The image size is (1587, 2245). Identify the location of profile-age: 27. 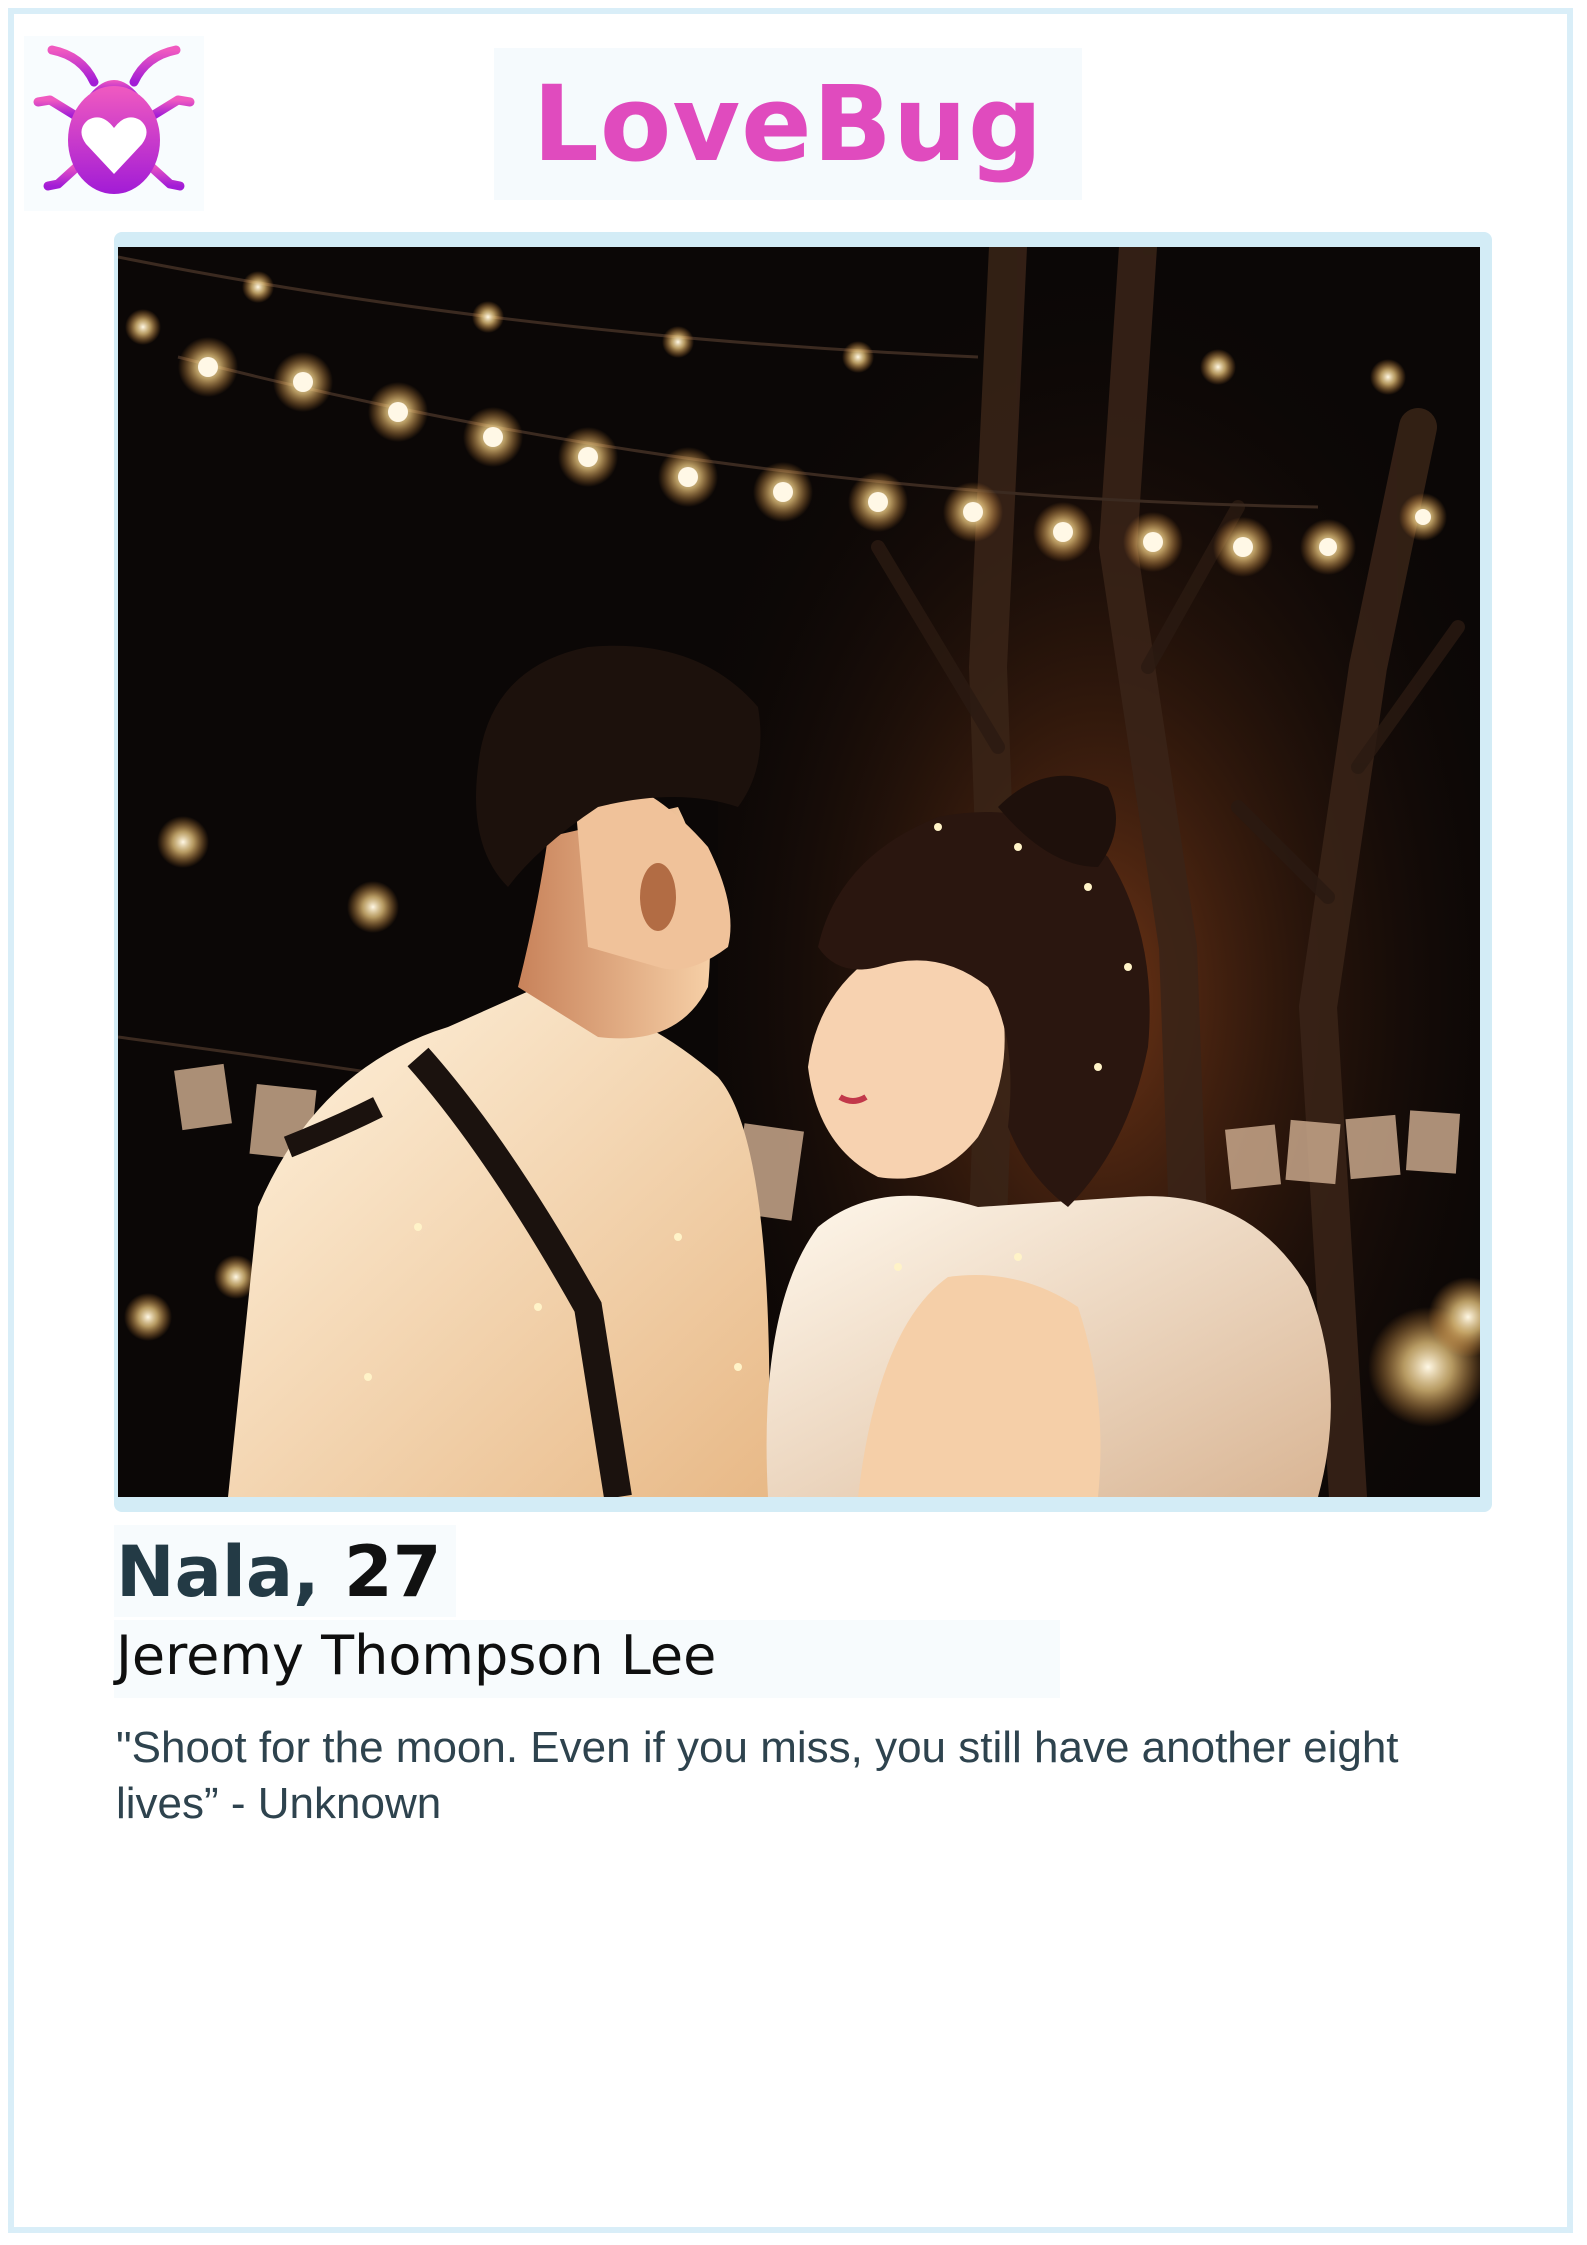
(393, 1572).